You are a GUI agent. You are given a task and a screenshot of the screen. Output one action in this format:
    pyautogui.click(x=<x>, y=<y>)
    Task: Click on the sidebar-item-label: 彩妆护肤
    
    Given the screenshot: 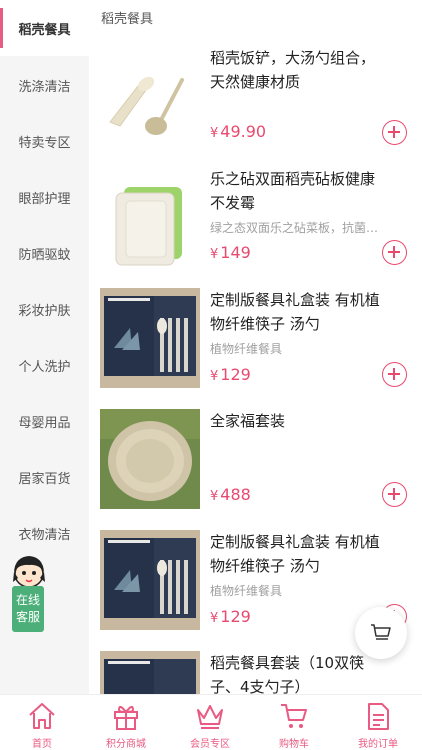 What is the action you would take?
    pyautogui.click(x=44, y=311)
    